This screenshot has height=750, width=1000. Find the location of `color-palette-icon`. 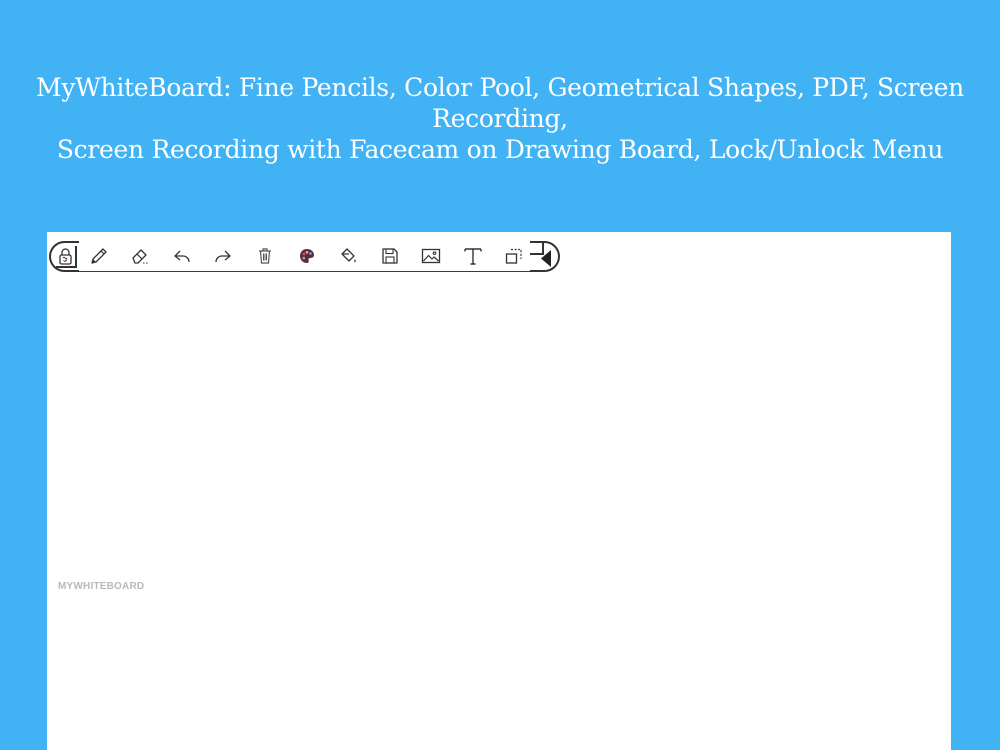

color-palette-icon is located at coordinates (307, 256).